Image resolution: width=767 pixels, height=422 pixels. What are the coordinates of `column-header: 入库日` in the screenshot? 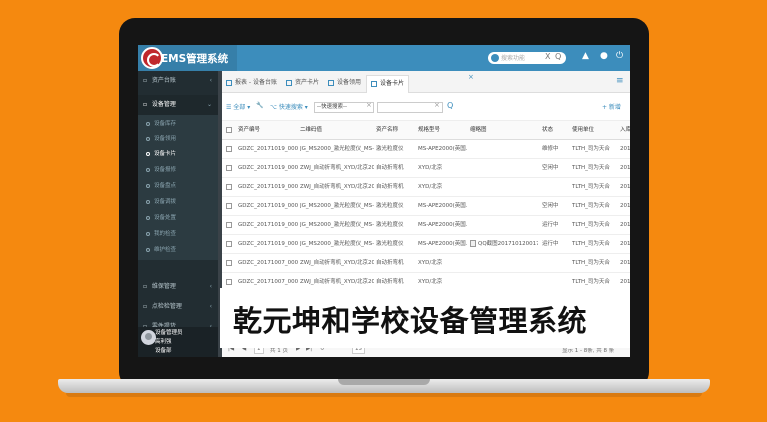 It's located at (625, 130).